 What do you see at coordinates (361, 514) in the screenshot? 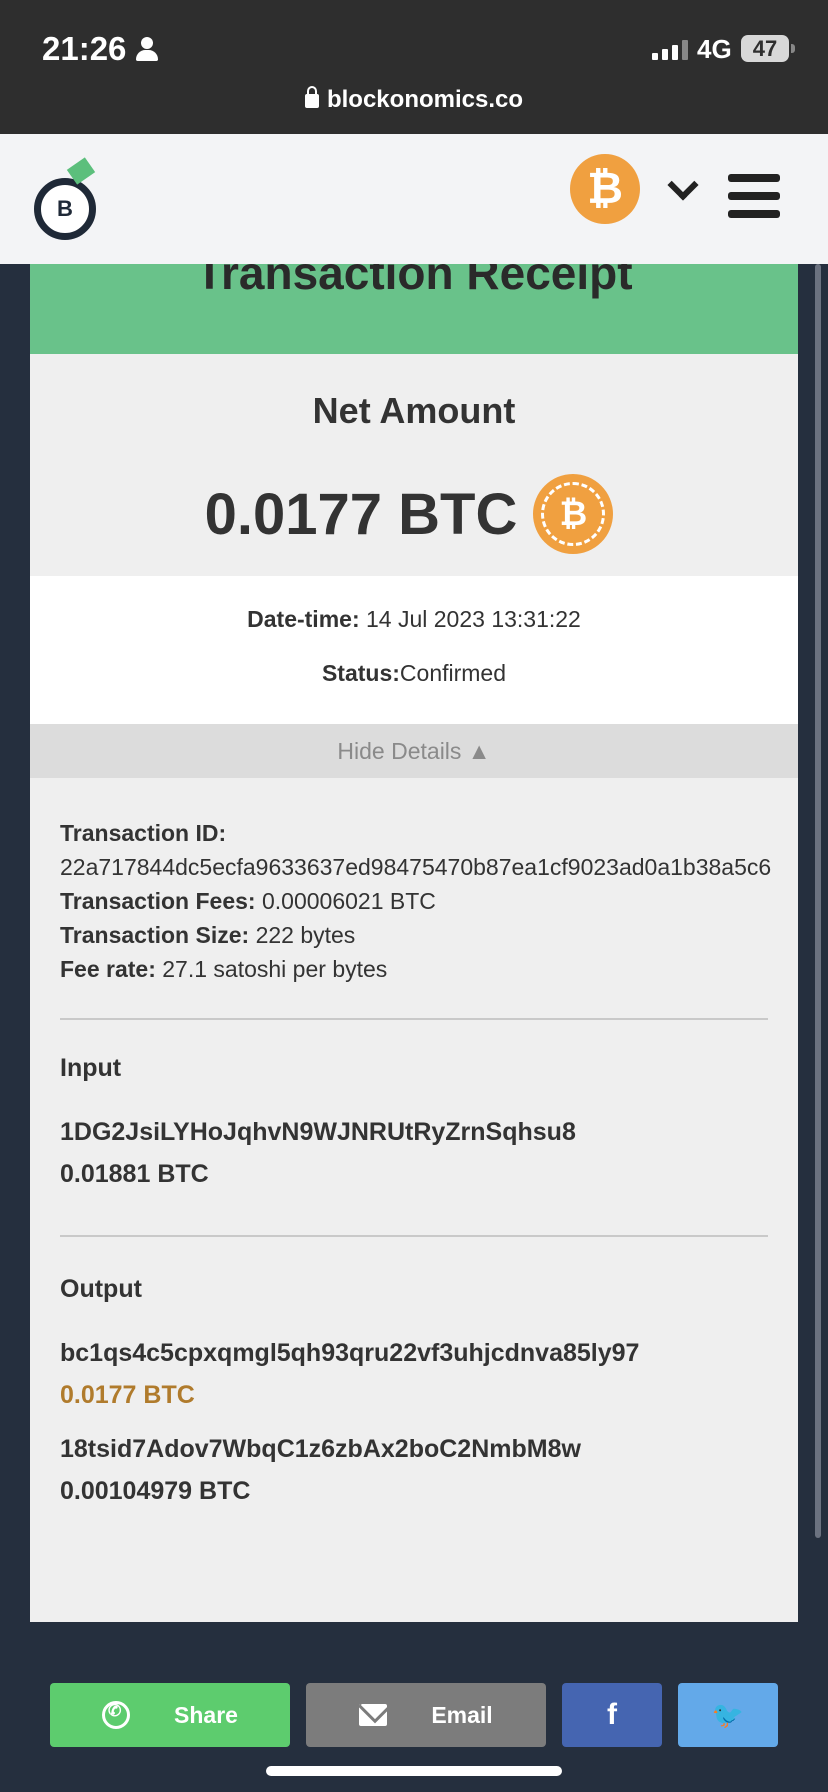
I see `net-amount-value: 0.0177 BTC` at bounding box center [361, 514].